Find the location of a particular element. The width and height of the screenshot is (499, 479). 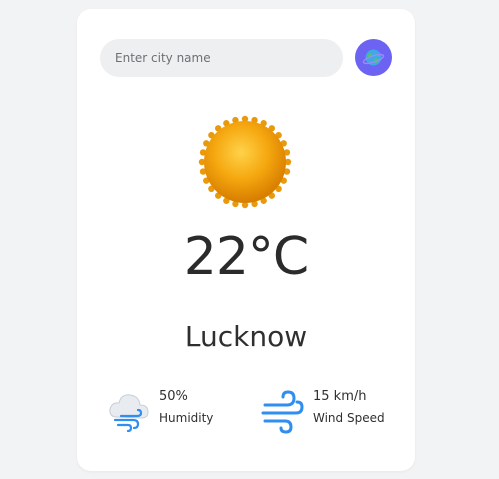

search-input is located at coordinates (221, 58).